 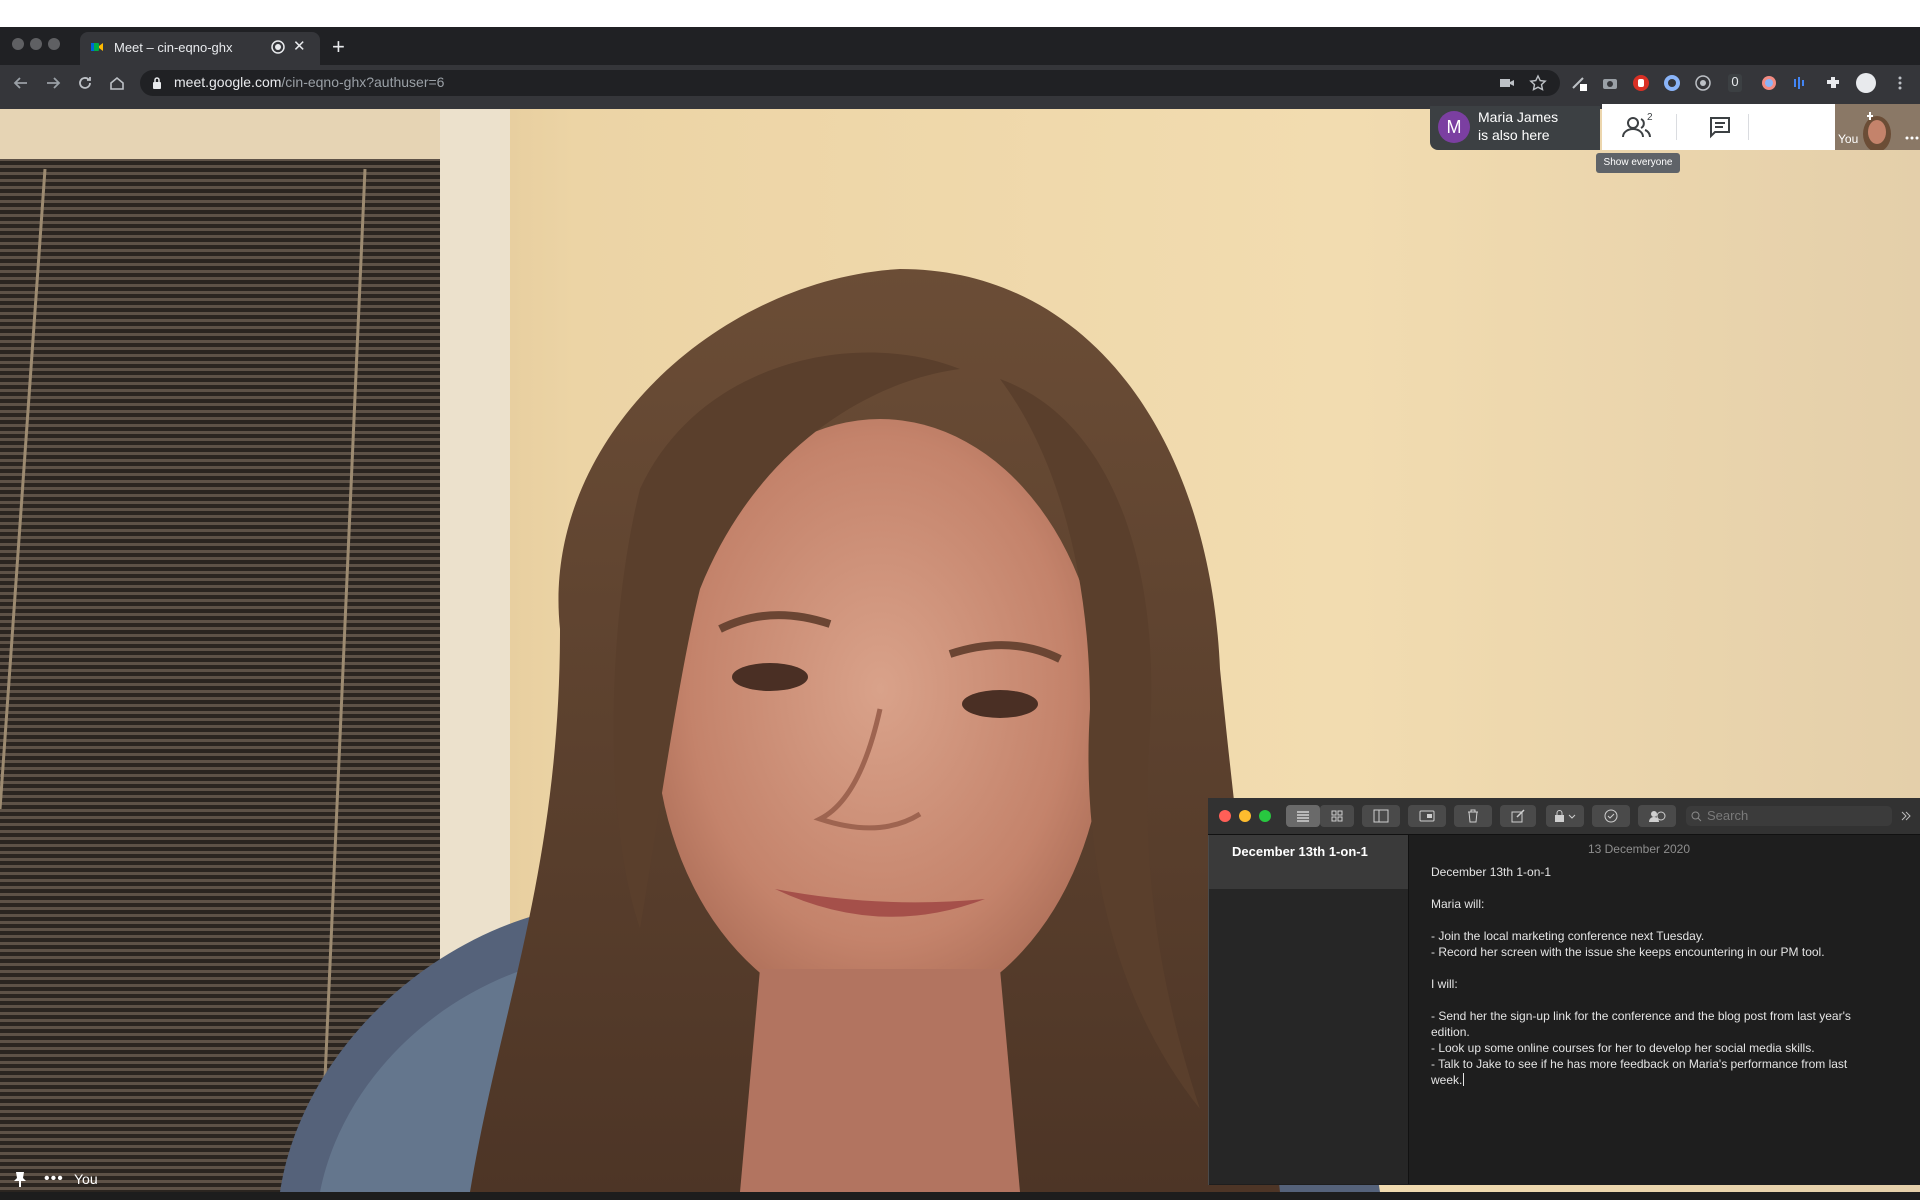 What do you see at coordinates (1900, 83) in the screenshot?
I see `browser-menu-icon` at bounding box center [1900, 83].